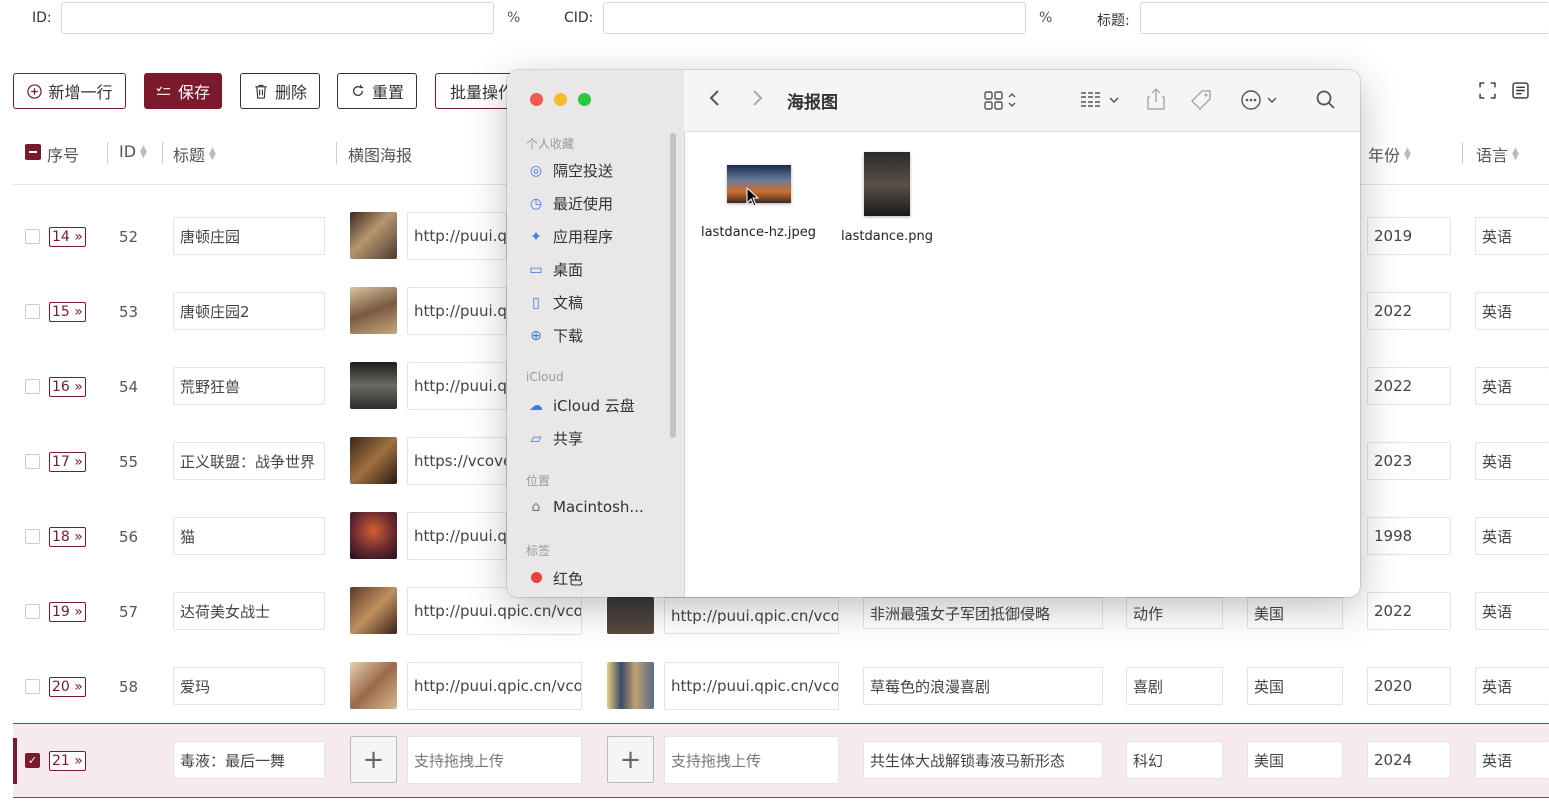  What do you see at coordinates (280, 91) in the screenshot?
I see `delete-button: 删除` at bounding box center [280, 91].